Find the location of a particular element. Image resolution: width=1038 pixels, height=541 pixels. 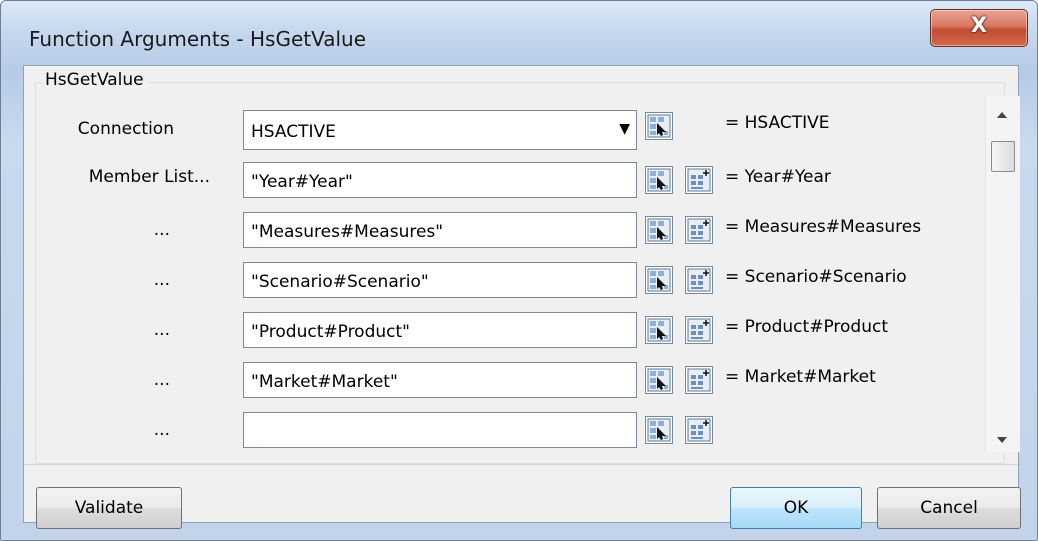

member-3-cell-picker-button is located at coordinates (659, 280).